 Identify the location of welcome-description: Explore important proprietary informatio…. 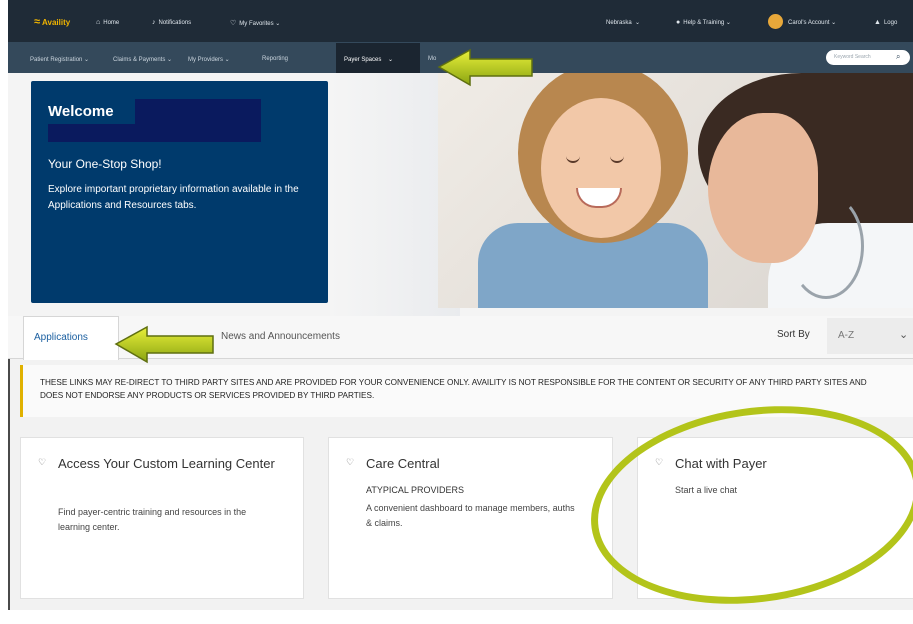
(173, 197).